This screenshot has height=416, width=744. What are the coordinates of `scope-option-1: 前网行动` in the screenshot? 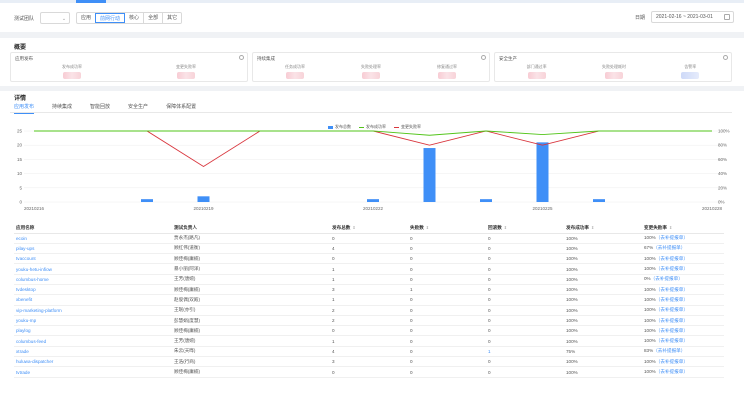 It's located at (110, 18).